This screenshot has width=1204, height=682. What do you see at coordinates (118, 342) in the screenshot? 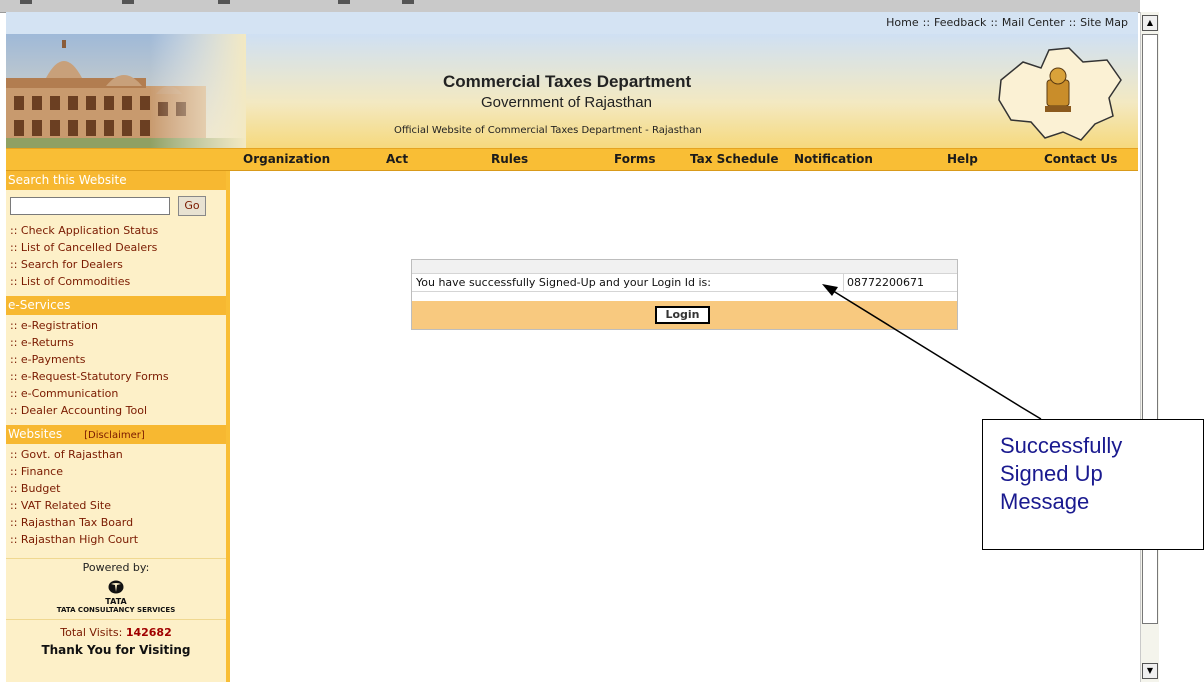
I see `link-e-returns: :: e-Returns` at bounding box center [118, 342].